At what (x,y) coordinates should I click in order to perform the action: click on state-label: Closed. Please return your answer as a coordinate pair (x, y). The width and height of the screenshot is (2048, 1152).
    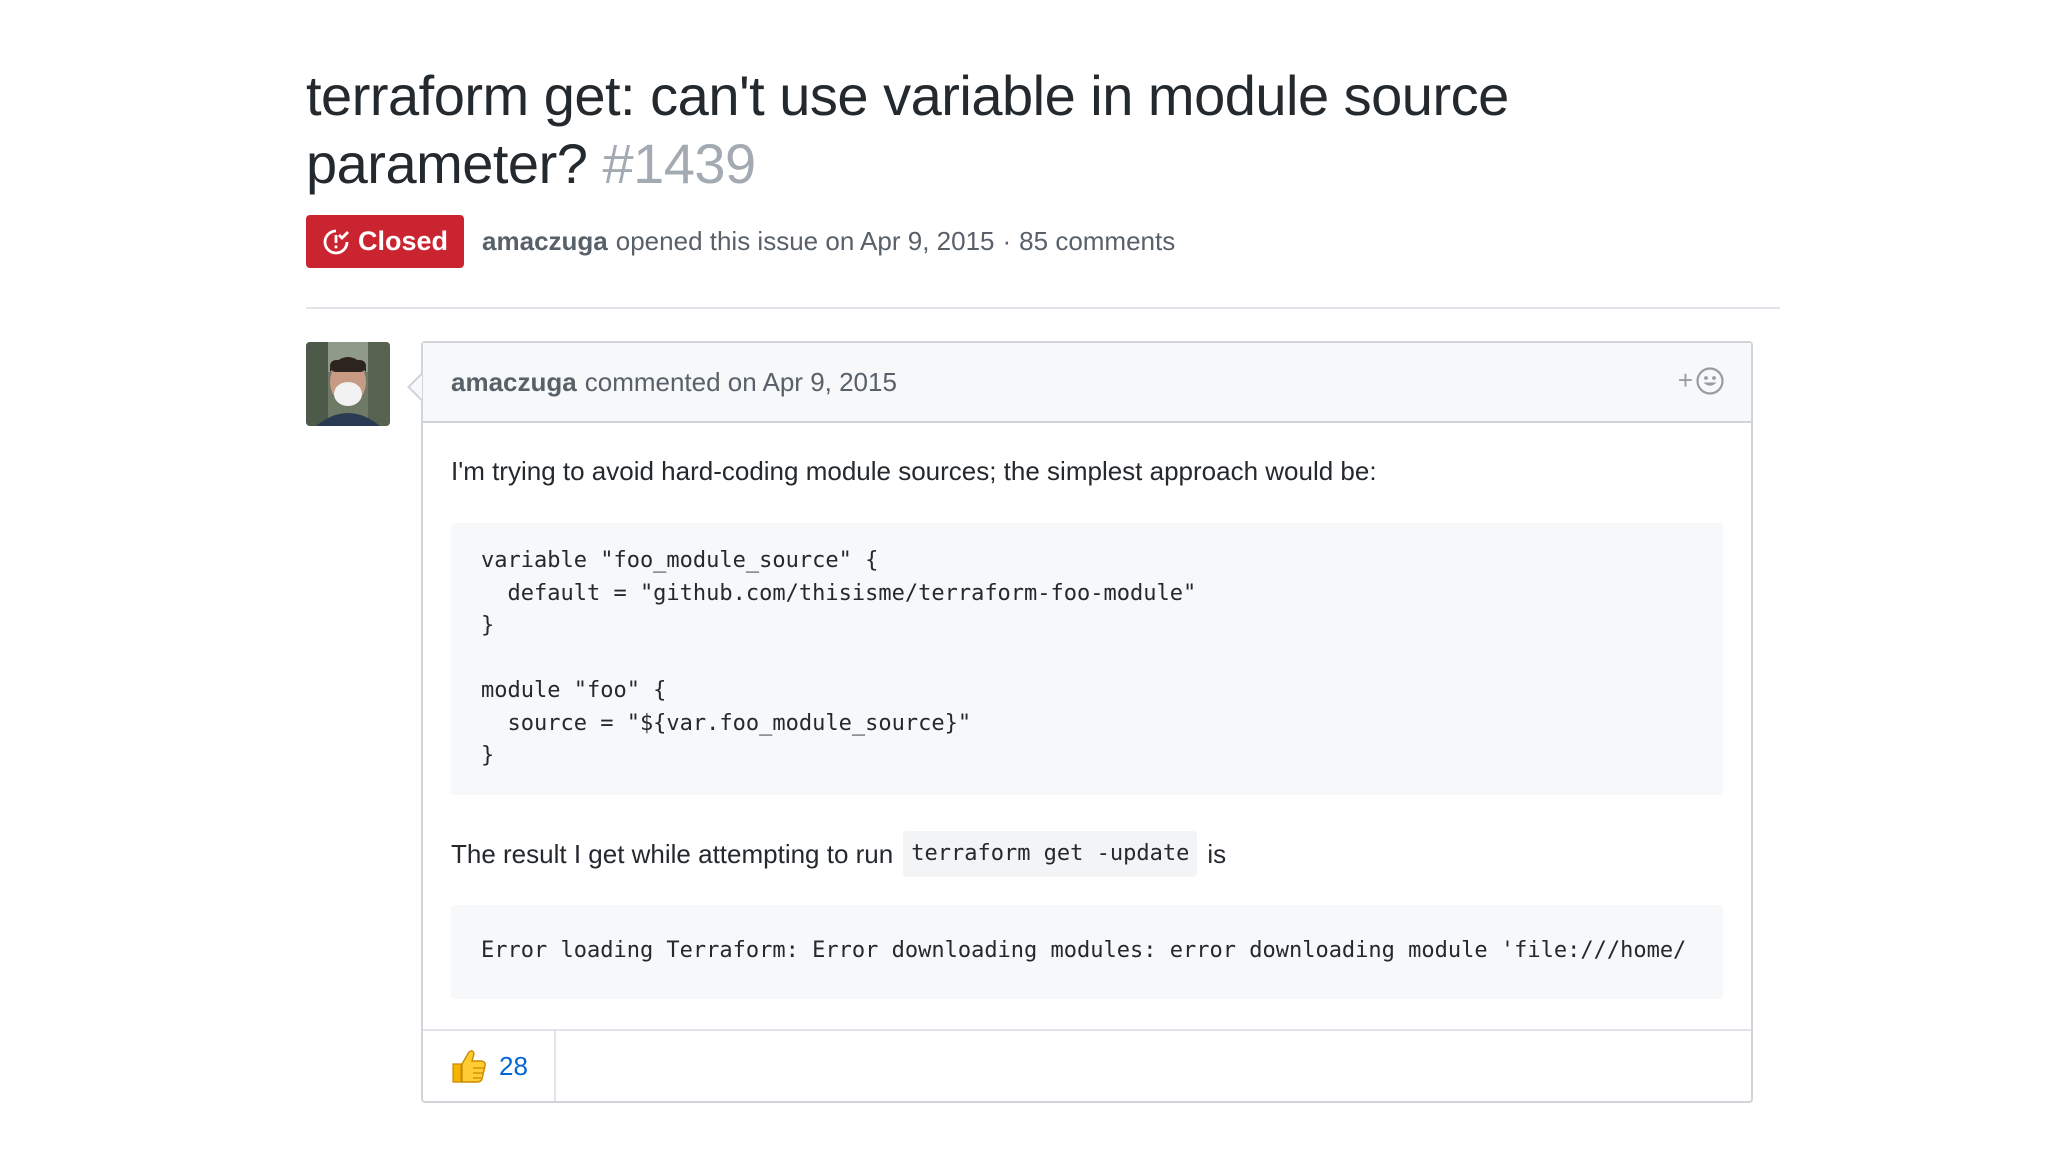
    Looking at the image, I should click on (403, 241).